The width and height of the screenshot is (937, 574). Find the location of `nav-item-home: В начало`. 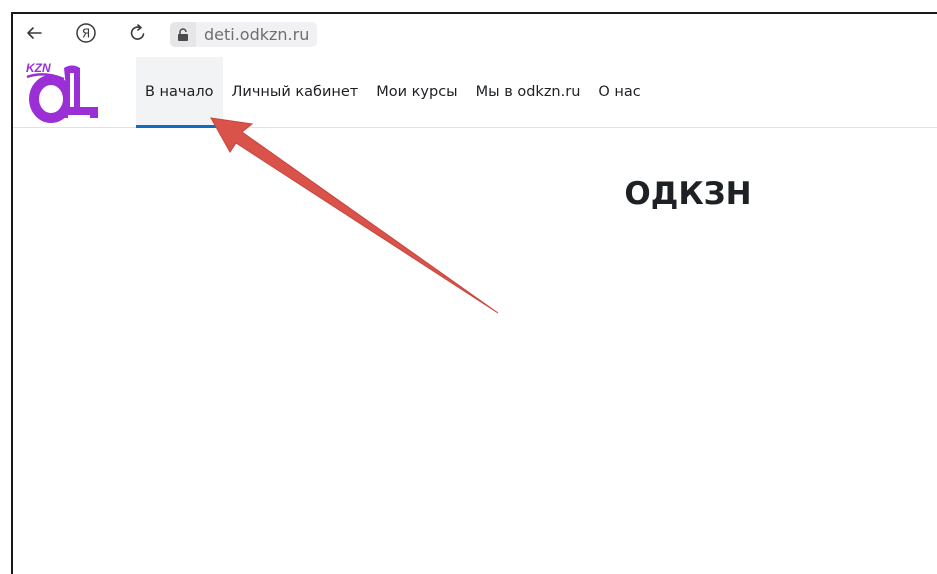

nav-item-home: В начало is located at coordinates (179, 92).